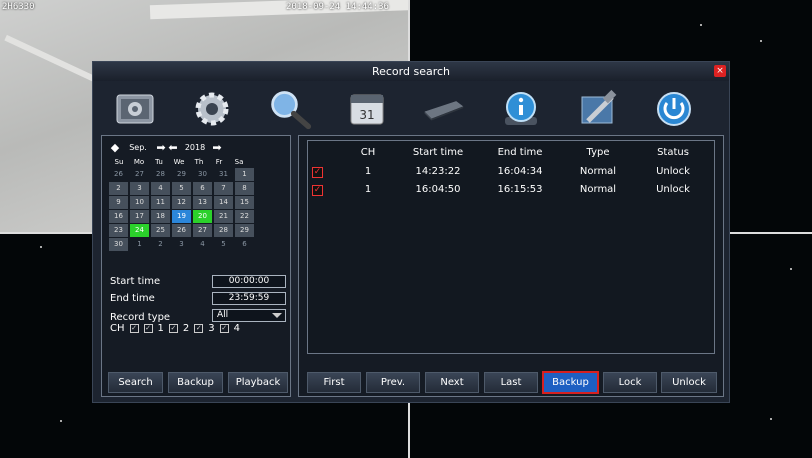 This screenshot has height=458, width=812. Describe the element at coordinates (173, 328) in the screenshot. I see `channel-2-checkbox: ✓` at that location.